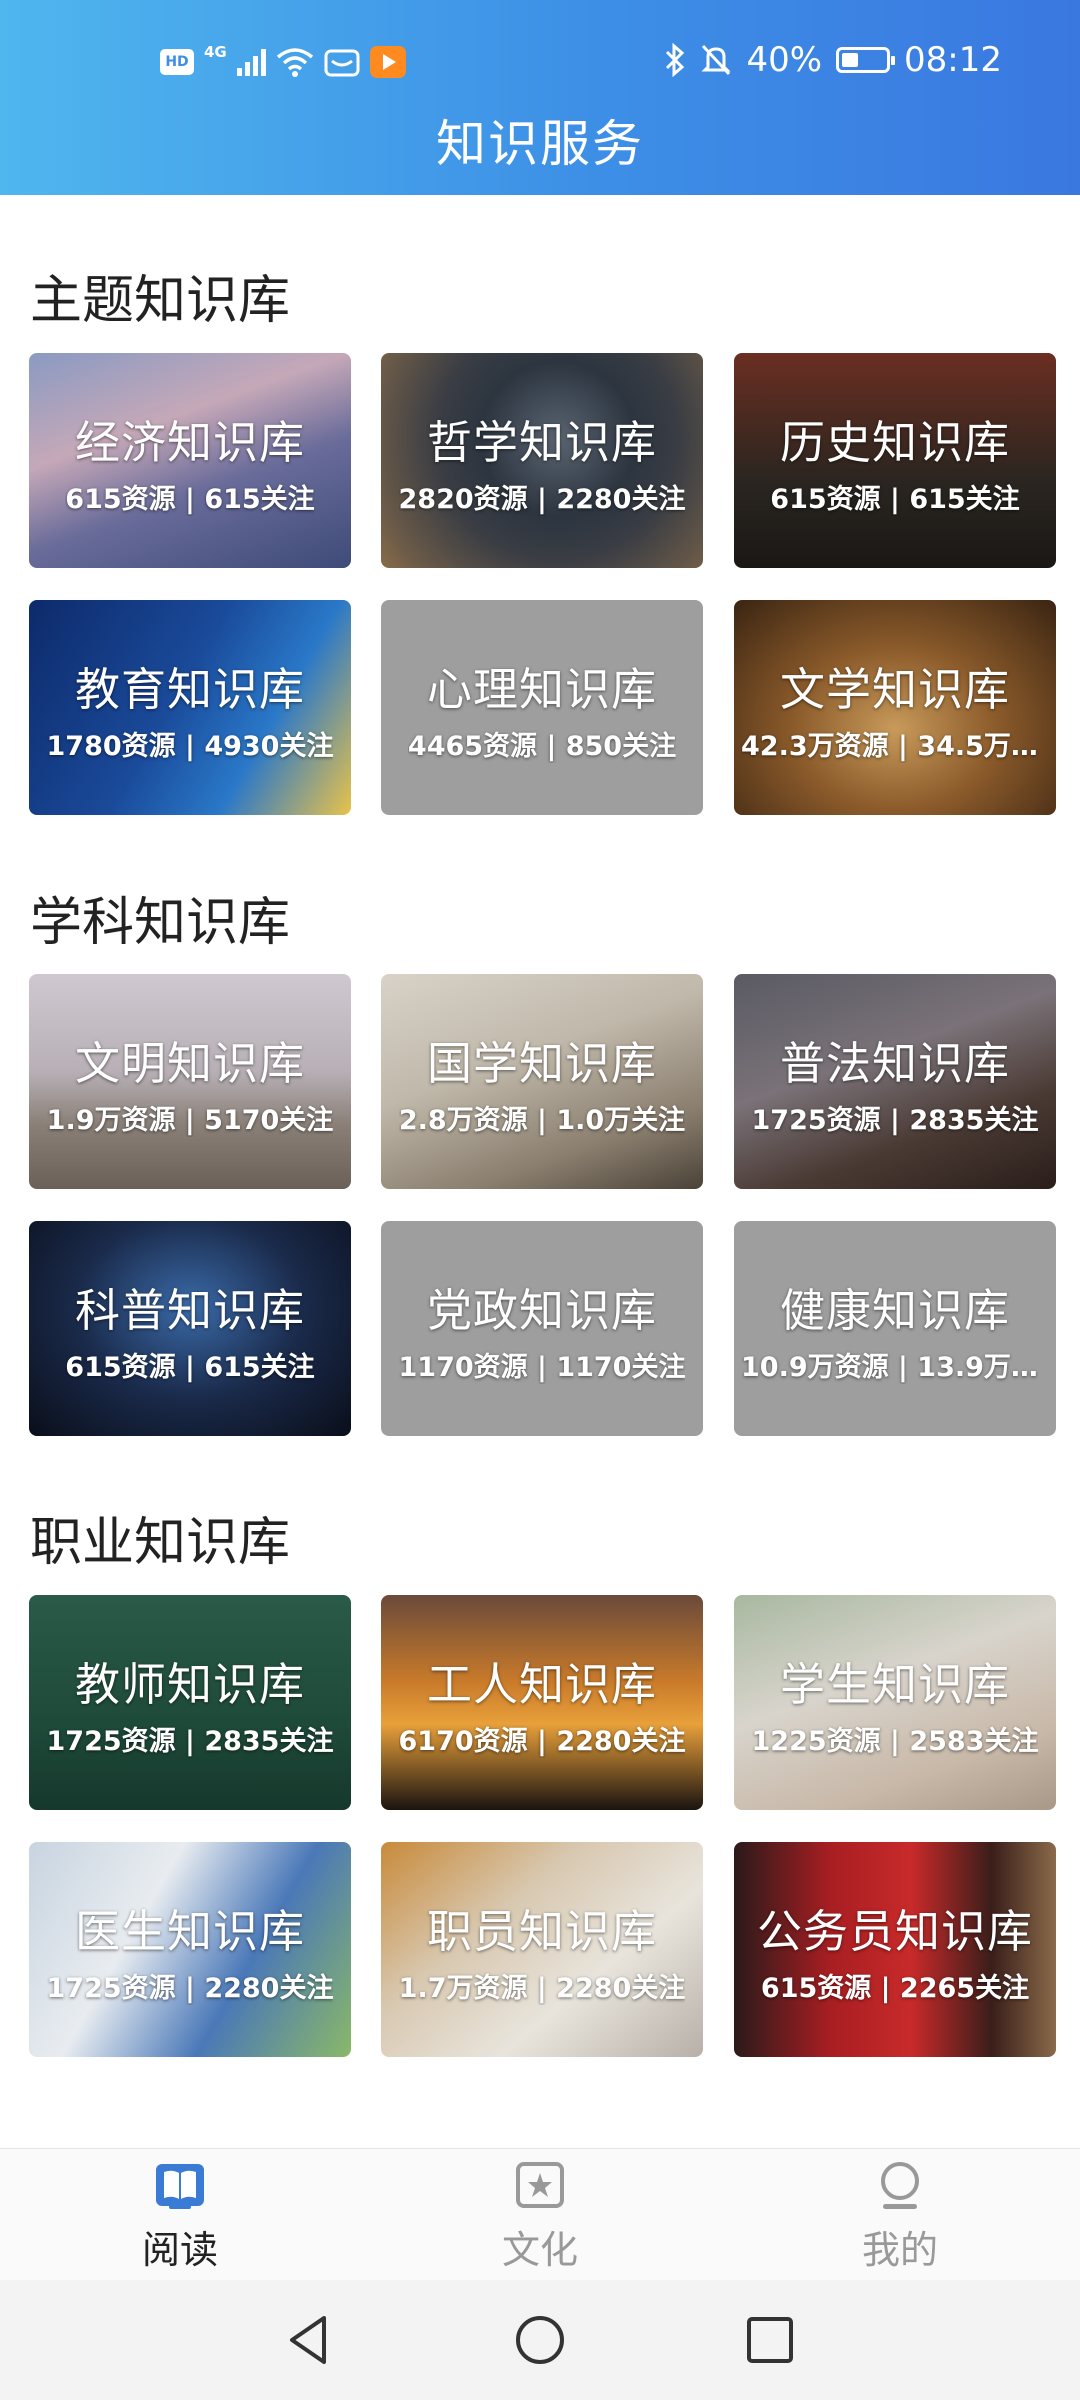 This screenshot has width=1080, height=2400. Describe the element at coordinates (215, 52) in the screenshot. I see `network-type-label: 4G` at that location.